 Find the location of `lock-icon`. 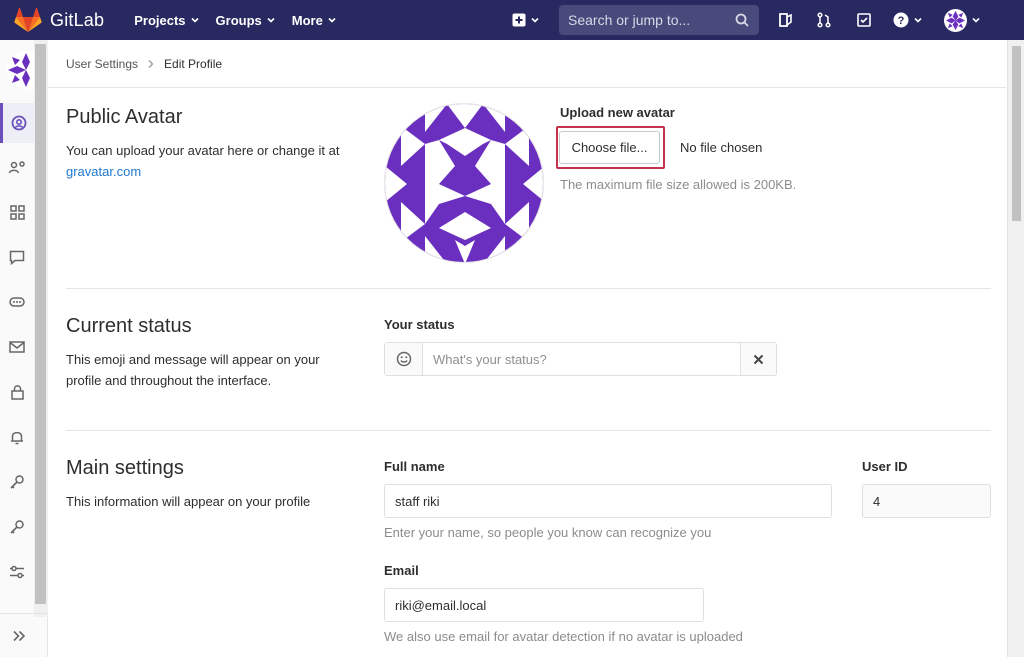

lock-icon is located at coordinates (17, 392).